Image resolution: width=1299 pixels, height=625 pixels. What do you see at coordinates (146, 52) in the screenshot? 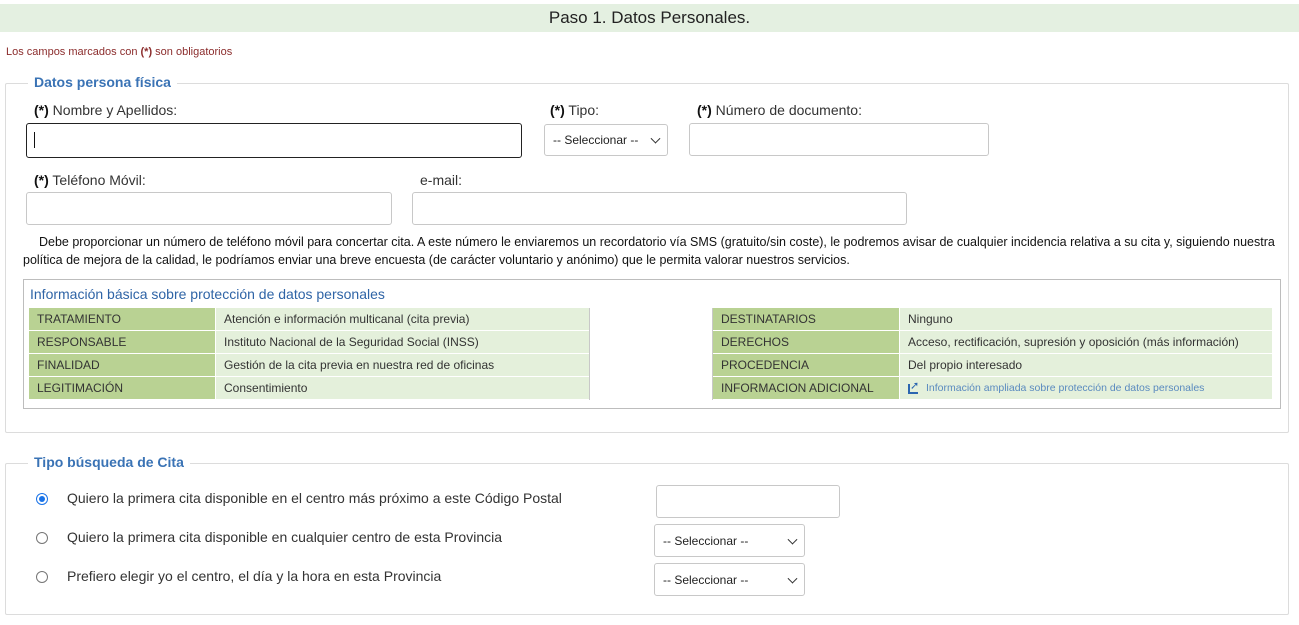
I see `required-marker: (*)` at bounding box center [146, 52].